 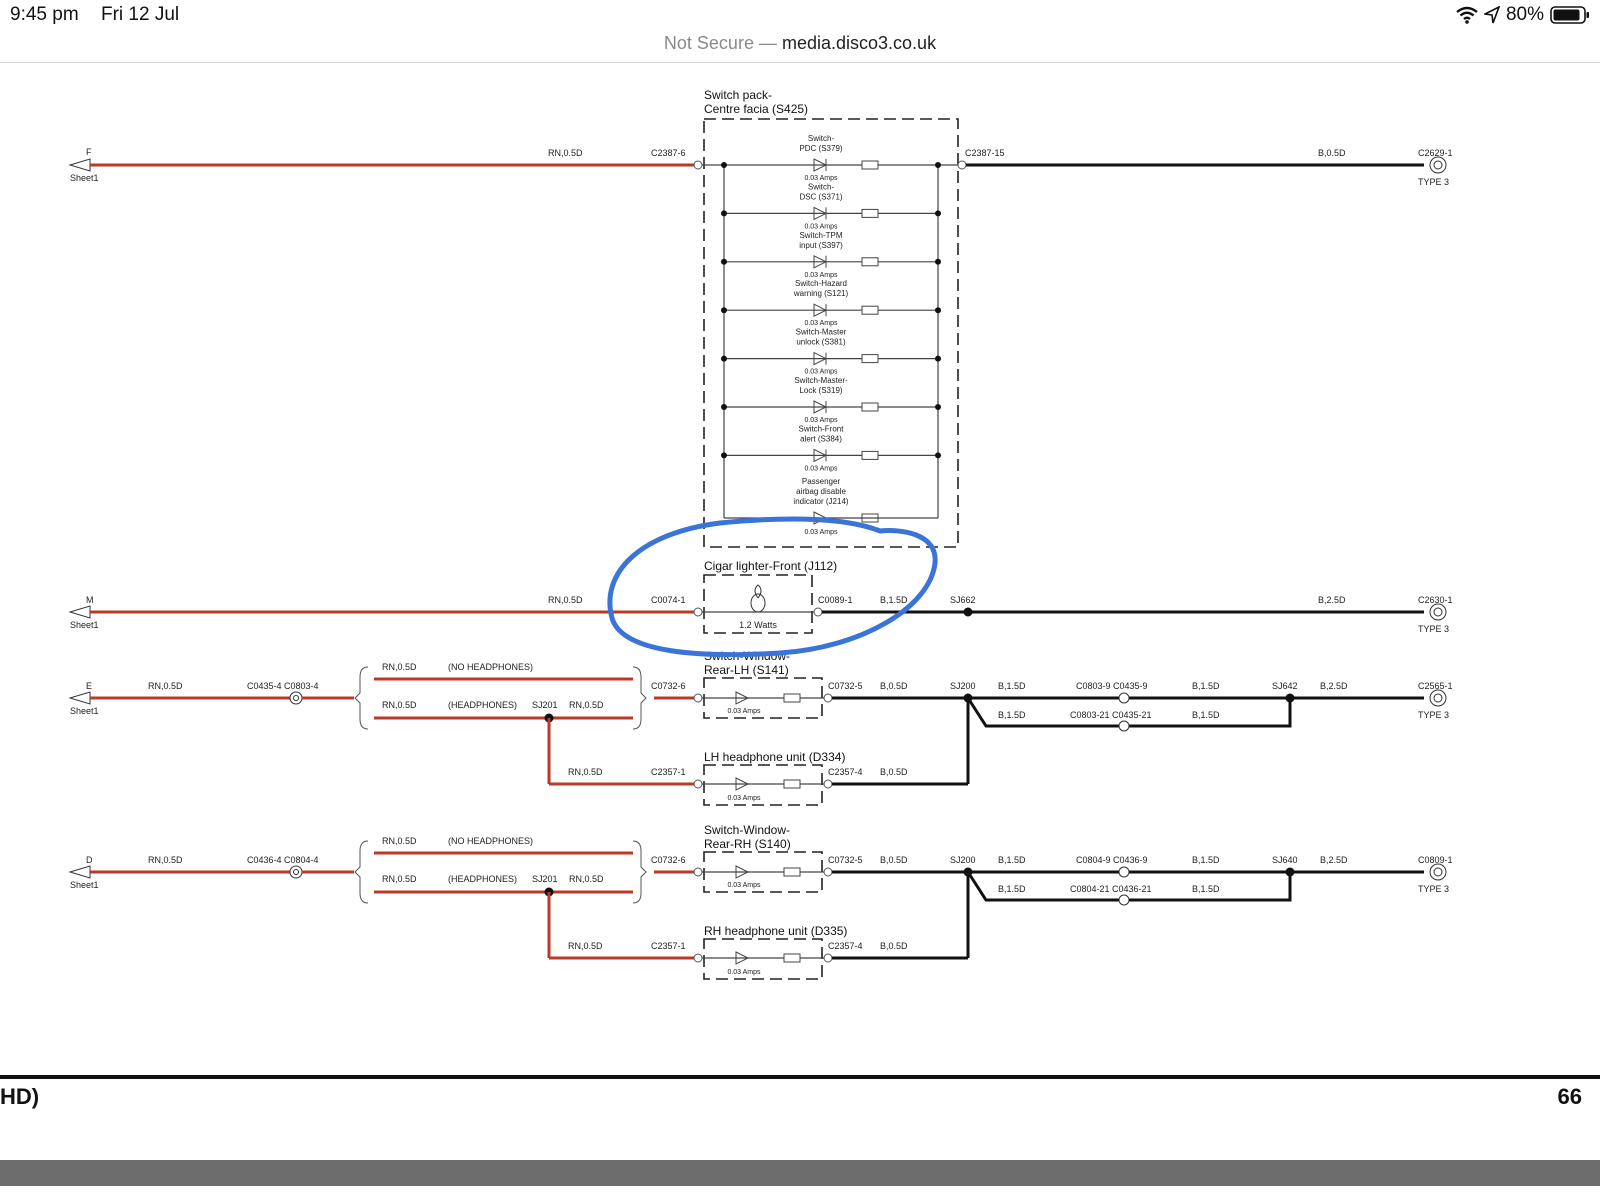 I want to click on row-f-wire-left: RN,0.5D, so click(x=565, y=153).